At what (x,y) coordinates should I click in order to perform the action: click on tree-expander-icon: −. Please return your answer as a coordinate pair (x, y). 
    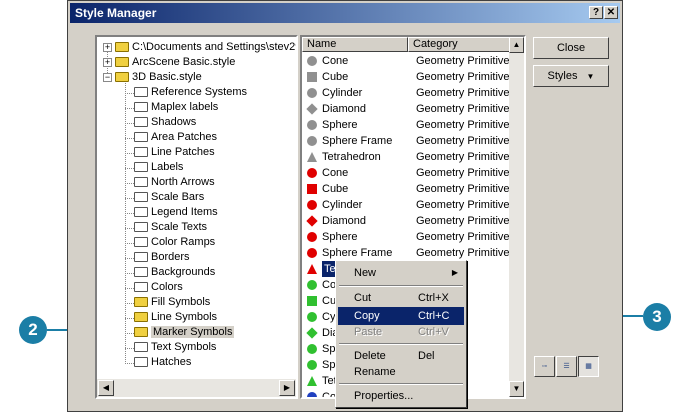
    Looking at the image, I should click on (107, 77).